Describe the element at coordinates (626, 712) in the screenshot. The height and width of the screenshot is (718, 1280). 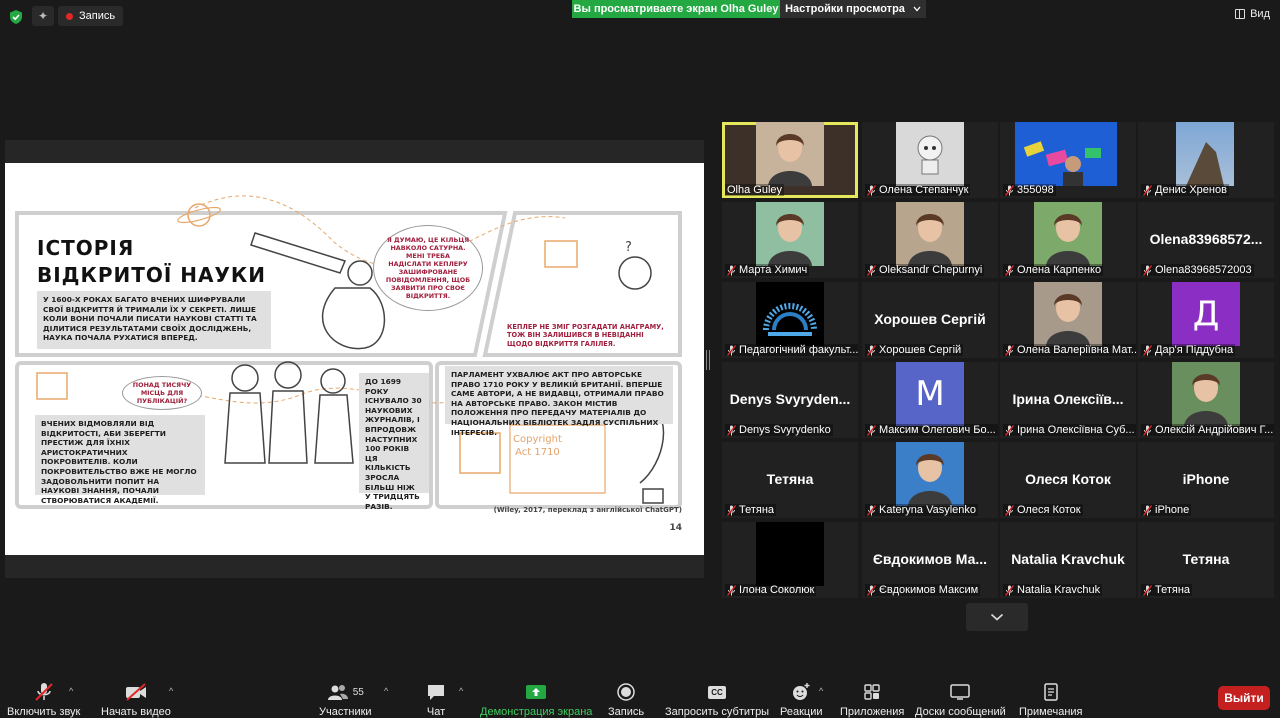
I see `record-label: Запись` at that location.